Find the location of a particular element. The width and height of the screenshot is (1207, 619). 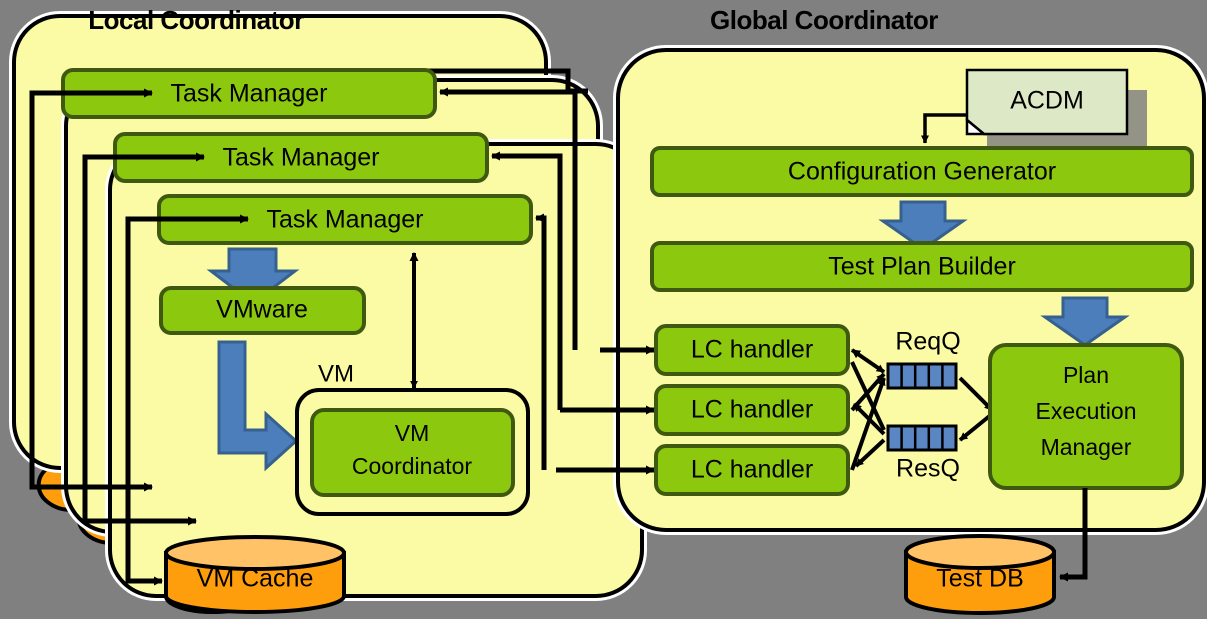

vm-cache-label: VM Cache is located at coordinates (255, 579).